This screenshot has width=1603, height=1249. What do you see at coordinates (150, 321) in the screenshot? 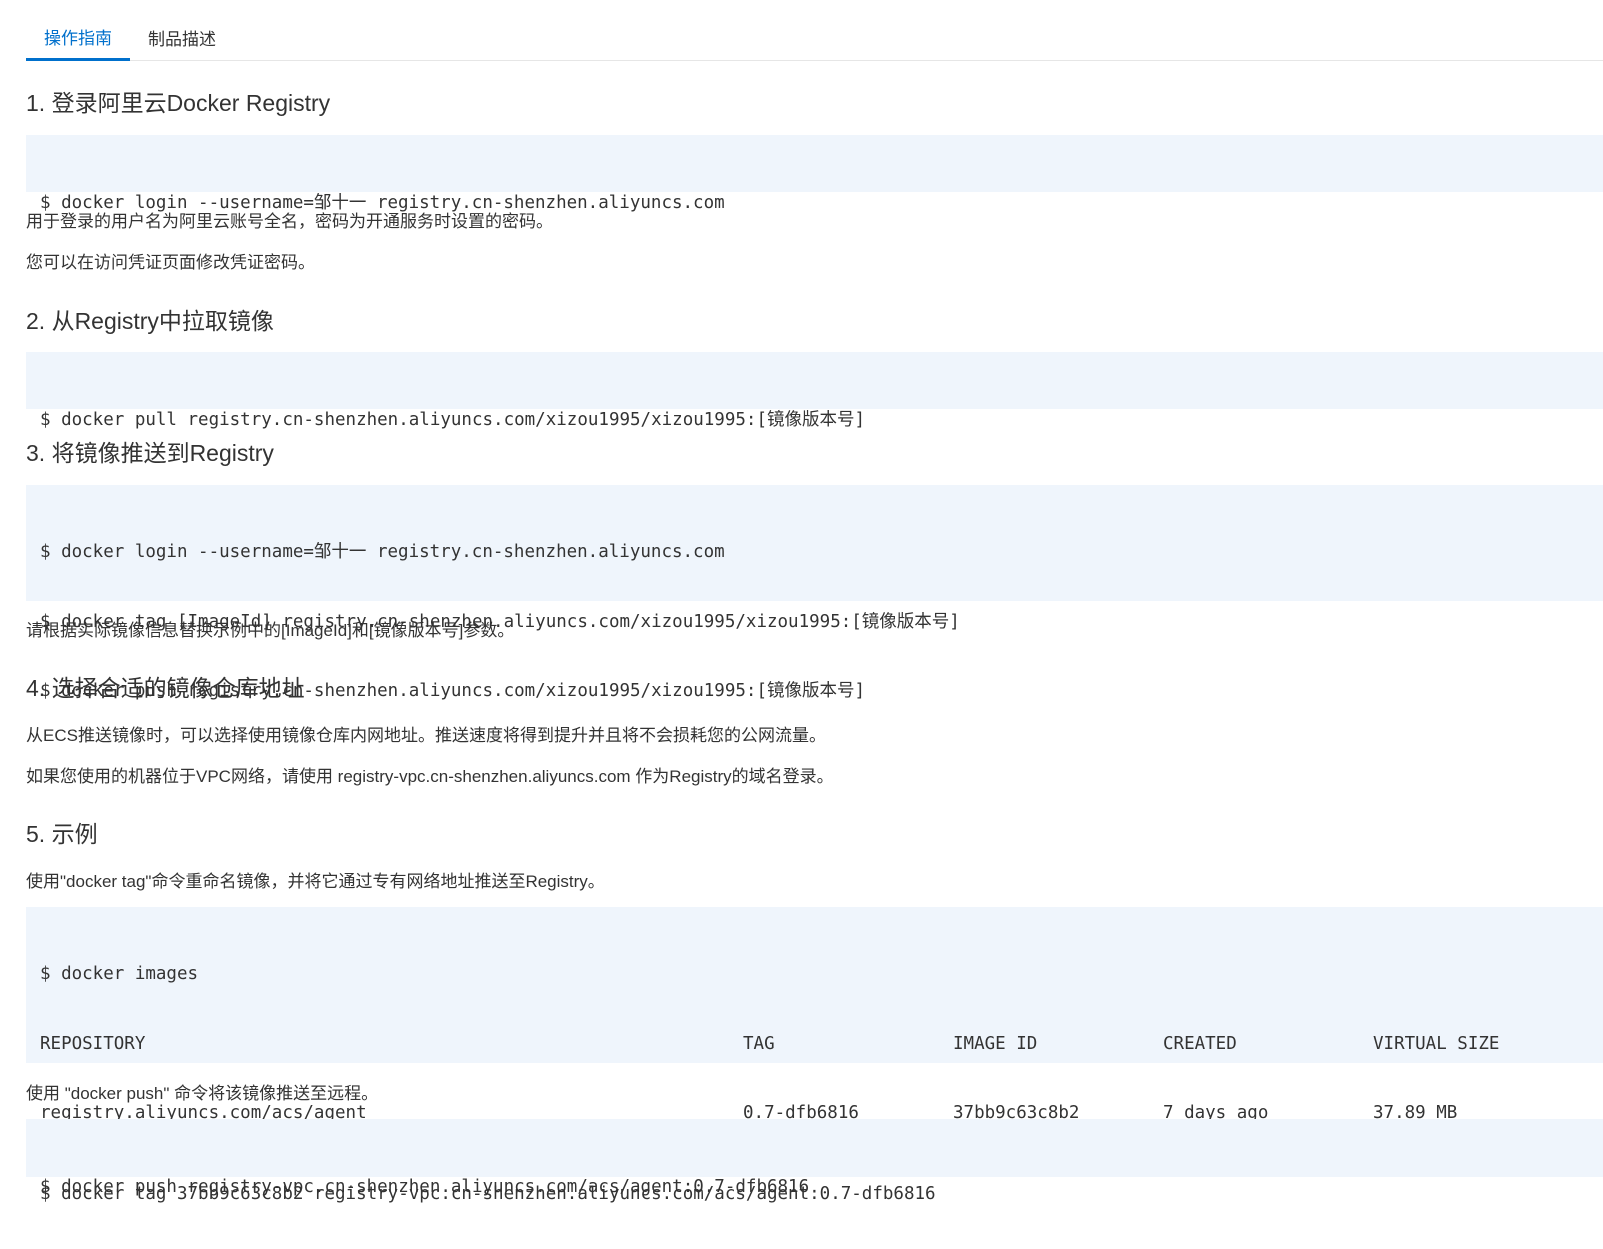
I see `section-2-heading: 2. 从Registry中拉取镜像` at bounding box center [150, 321].